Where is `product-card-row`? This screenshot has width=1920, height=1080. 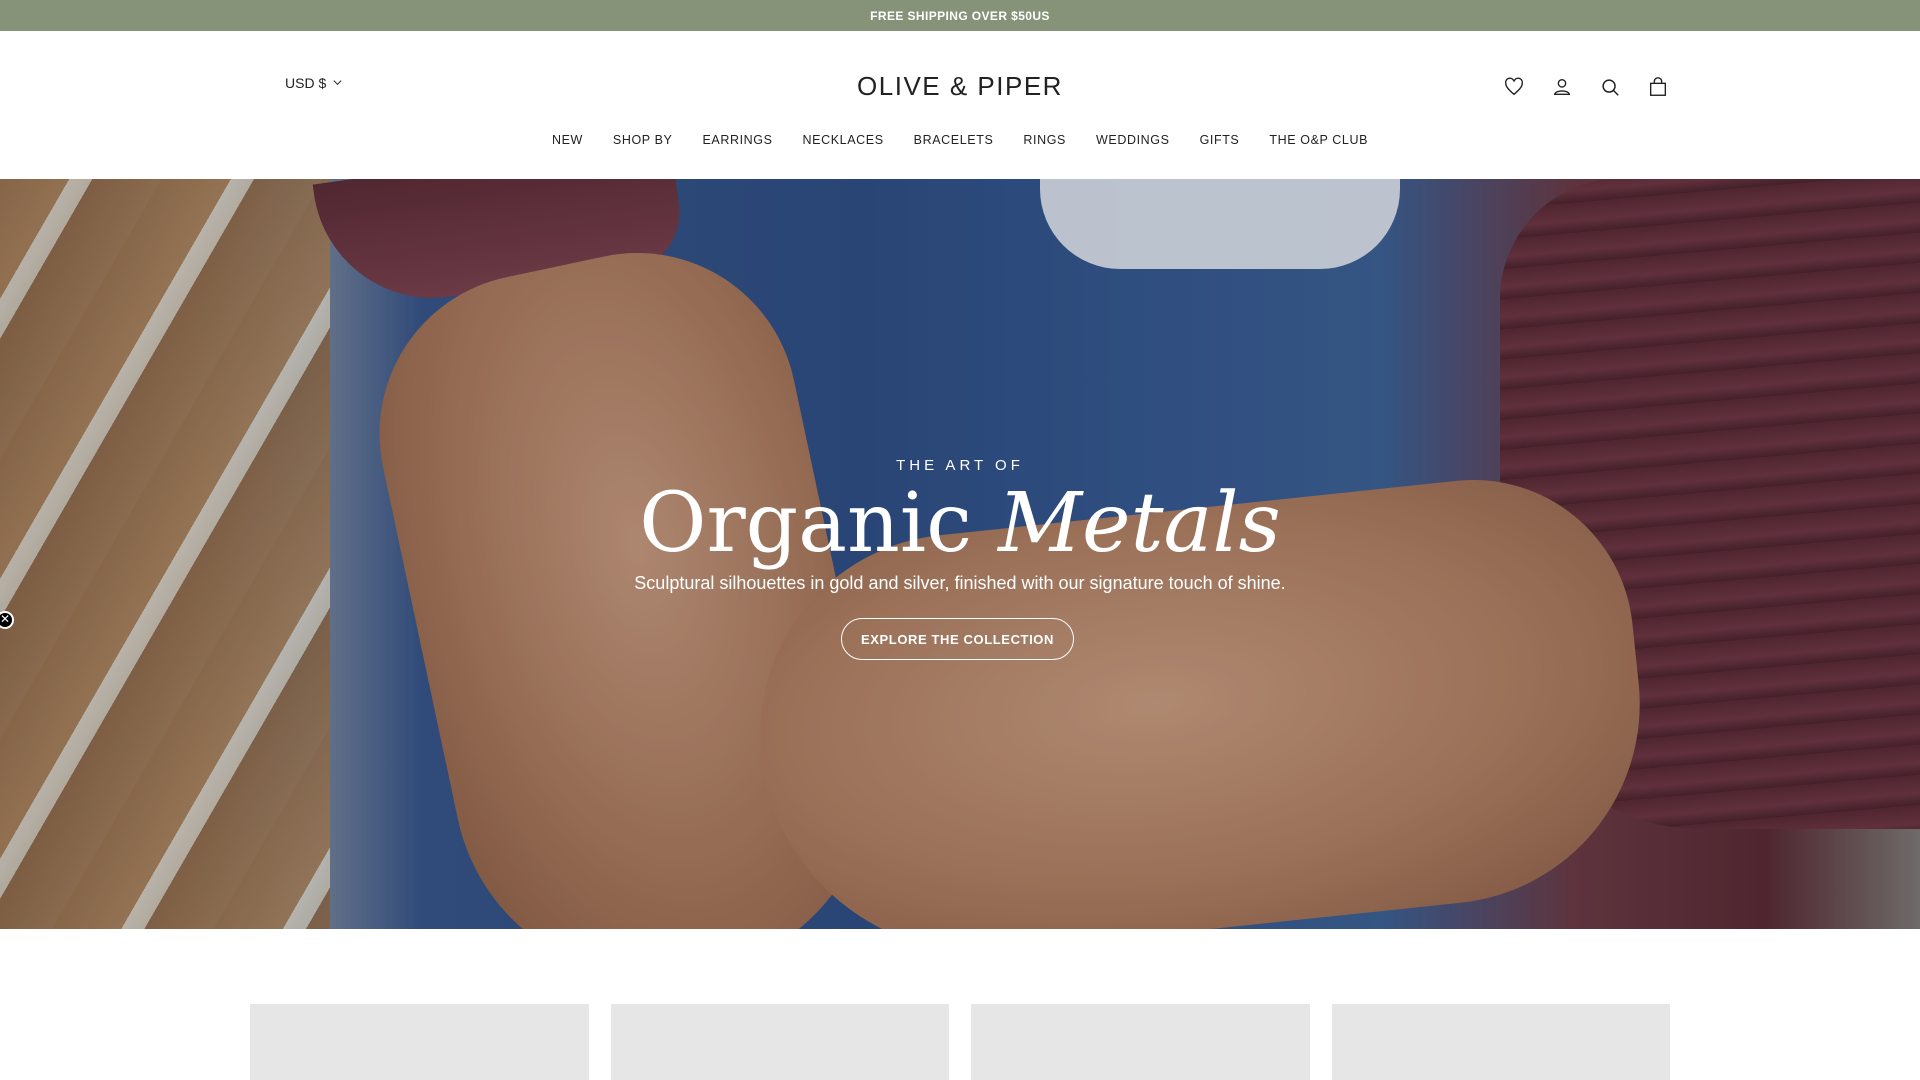
product-card-row is located at coordinates (960, 1042).